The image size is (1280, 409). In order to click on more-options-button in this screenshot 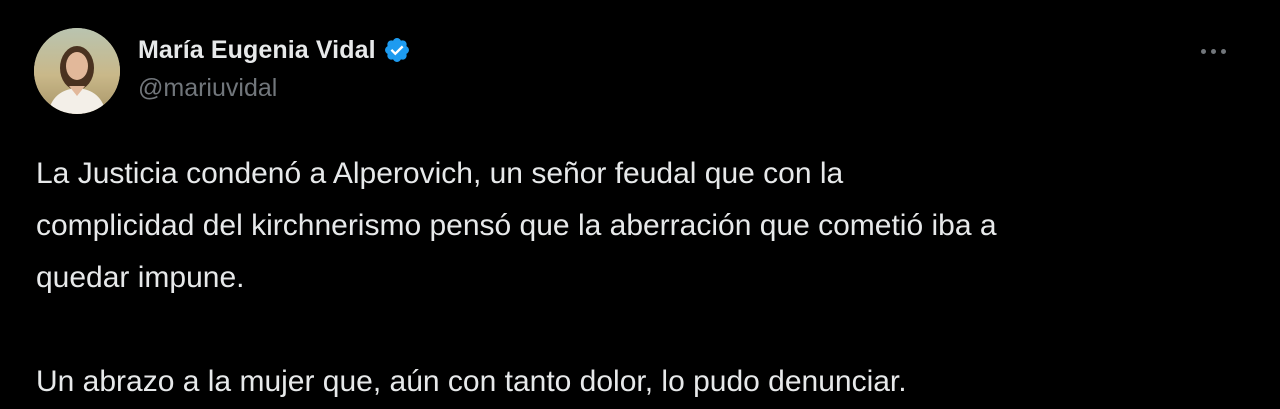, I will do `click(1213, 51)`.